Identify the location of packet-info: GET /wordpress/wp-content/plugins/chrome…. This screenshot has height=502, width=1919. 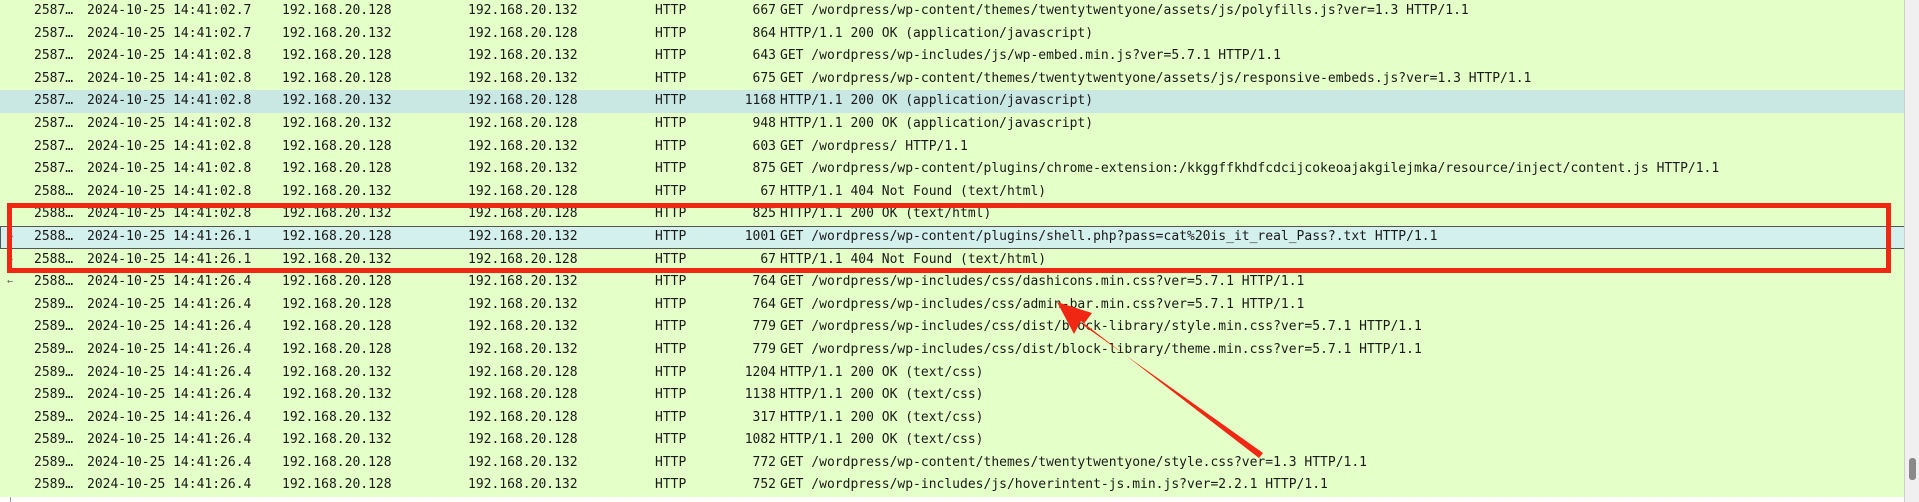
(1250, 169).